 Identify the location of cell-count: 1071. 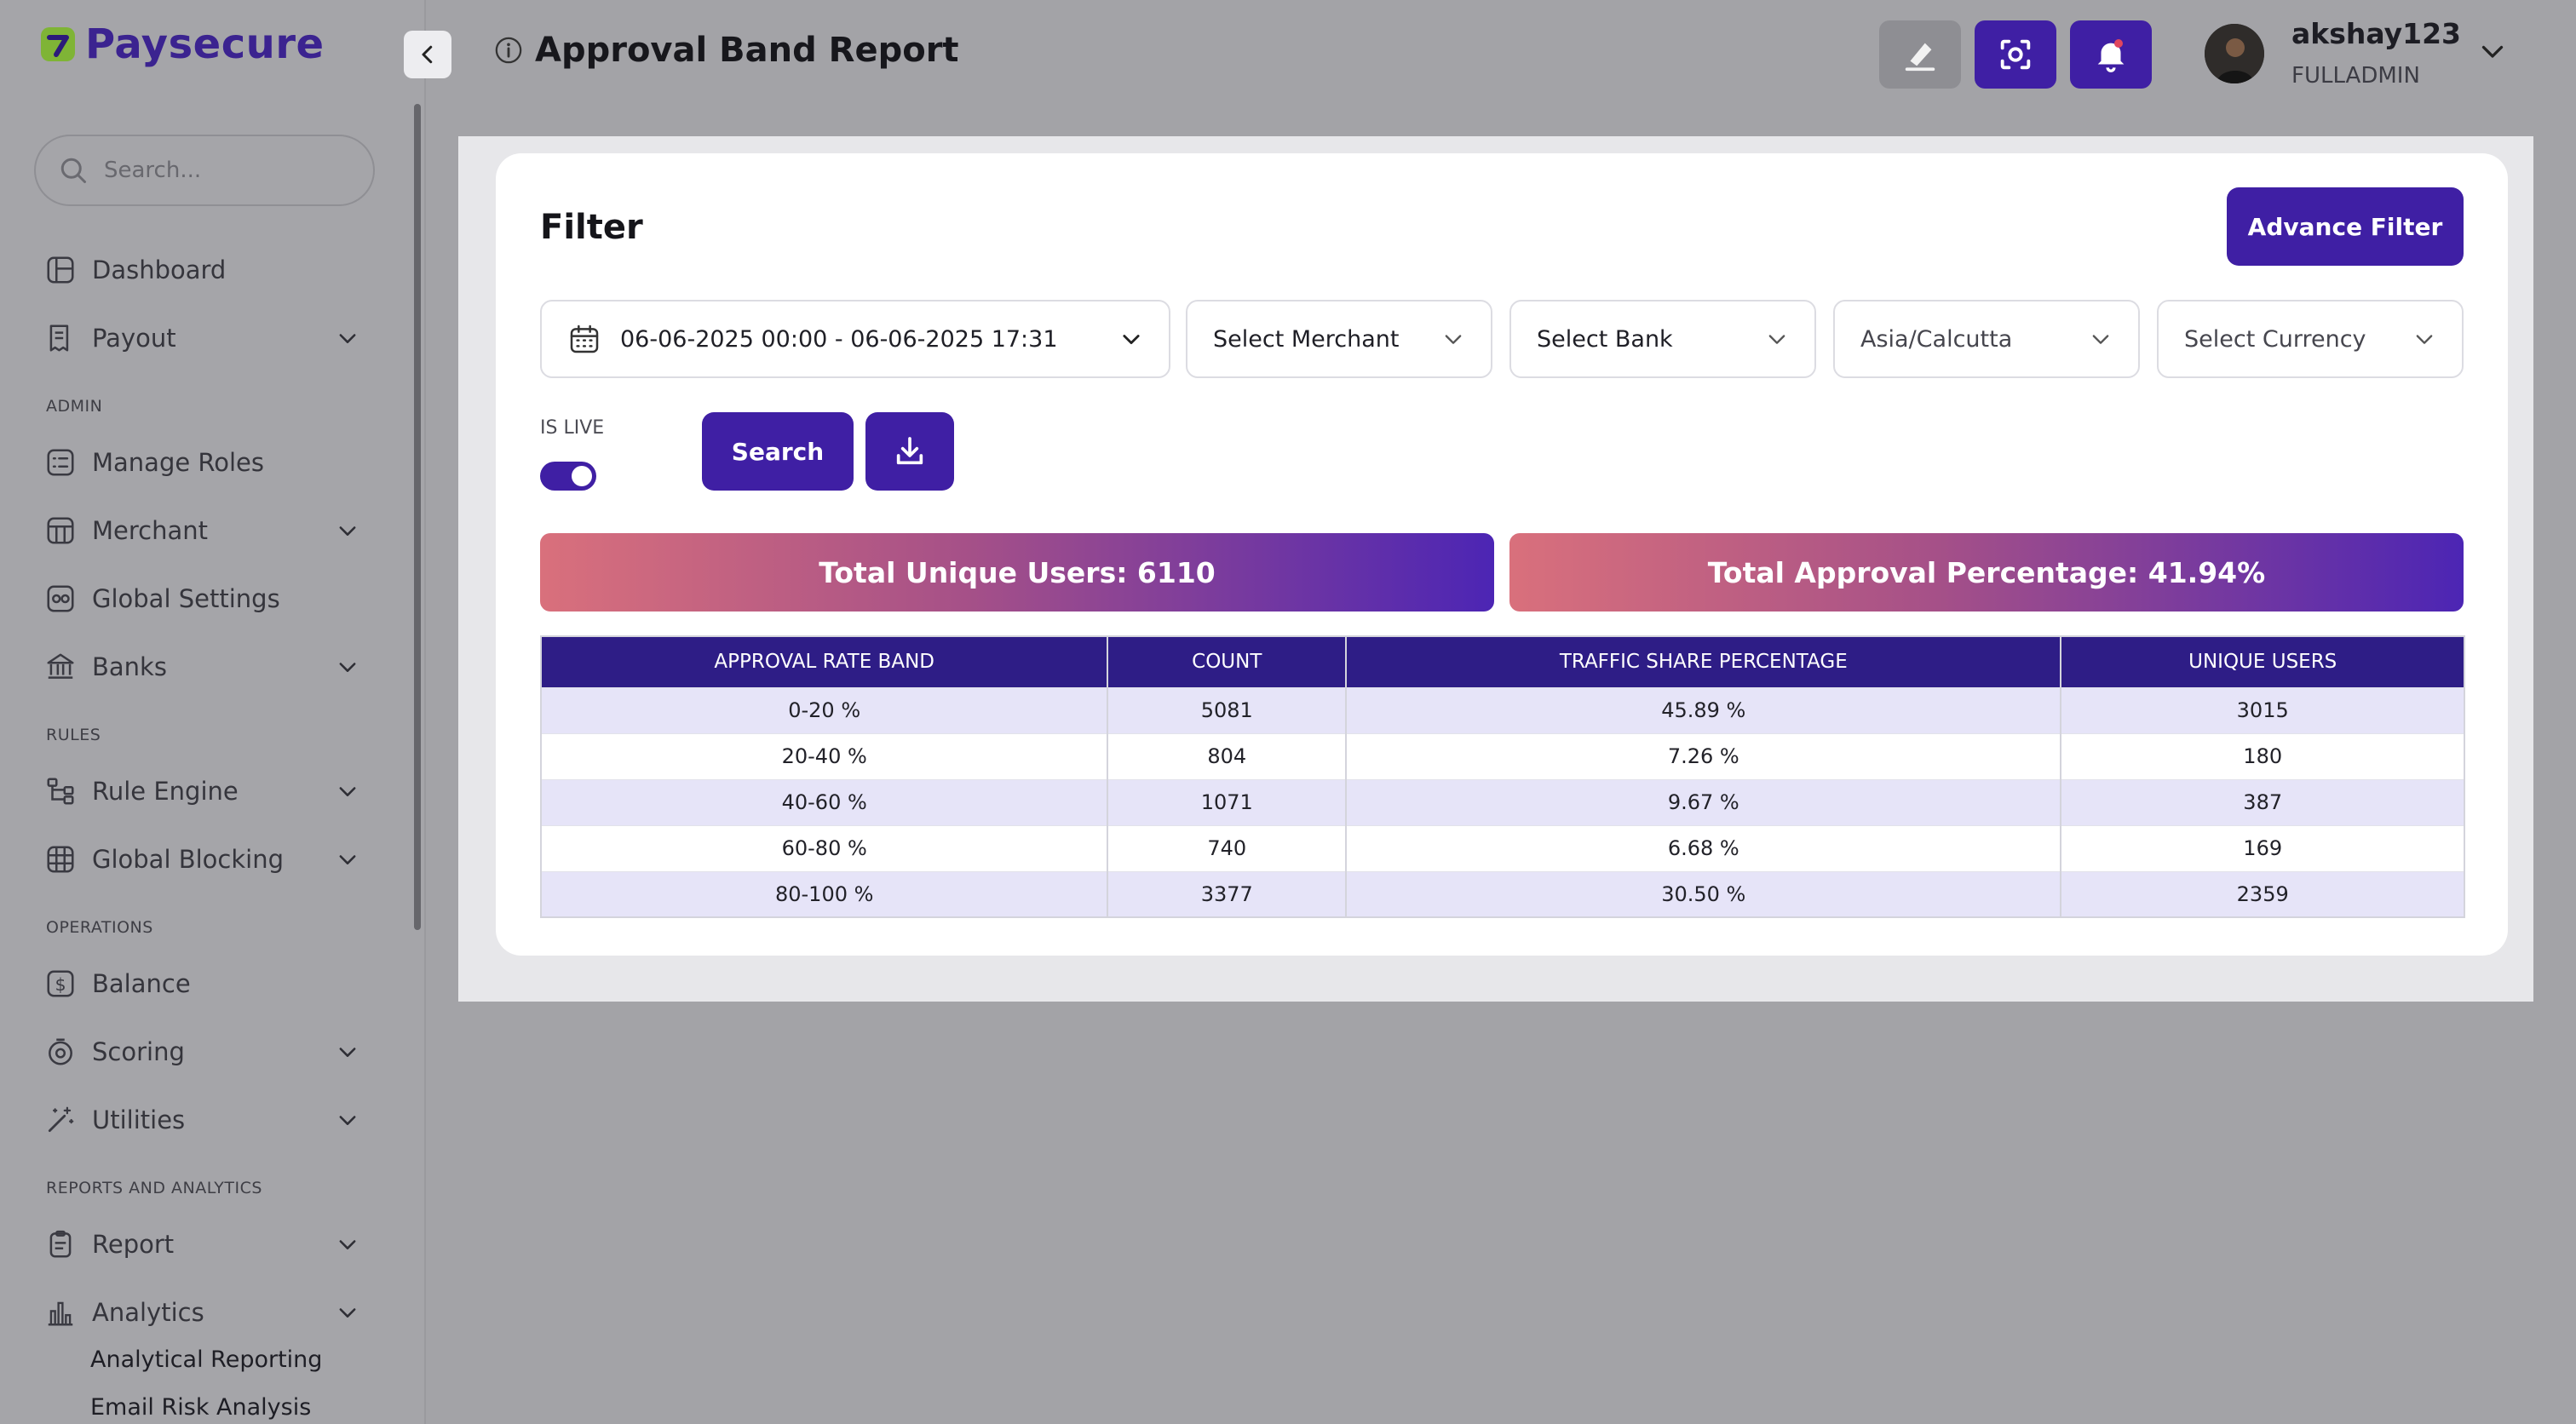
(1227, 802).